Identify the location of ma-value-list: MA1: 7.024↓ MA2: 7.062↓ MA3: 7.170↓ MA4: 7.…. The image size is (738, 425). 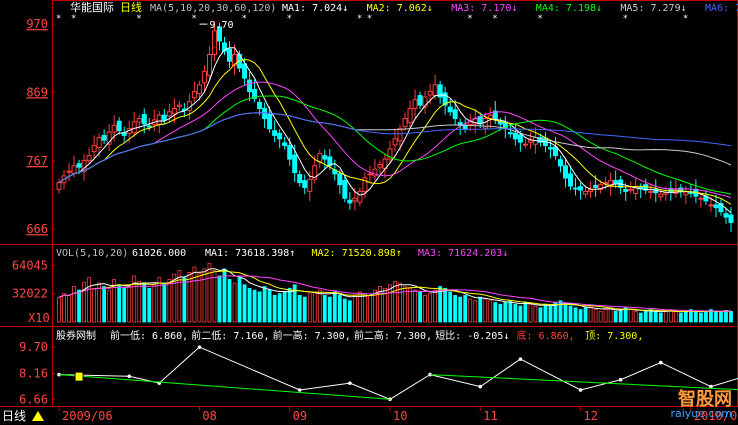
(510, 8).